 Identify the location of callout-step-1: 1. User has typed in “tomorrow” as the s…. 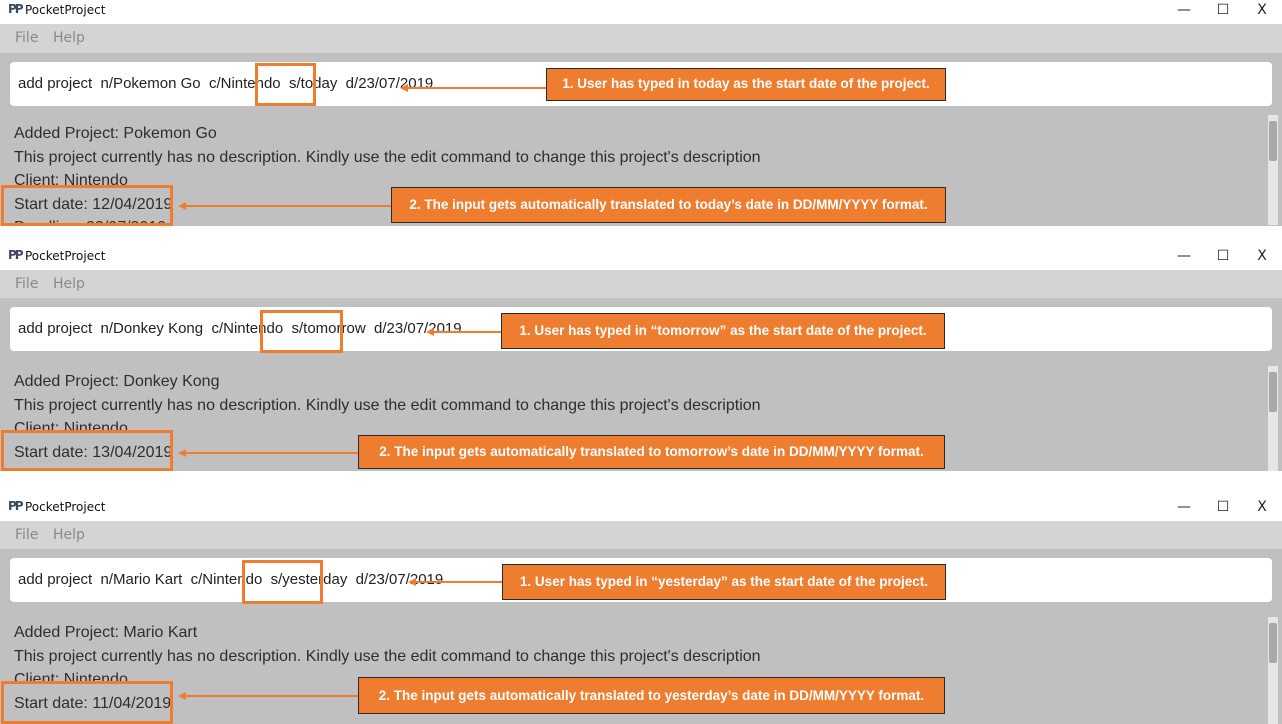
(723, 331).